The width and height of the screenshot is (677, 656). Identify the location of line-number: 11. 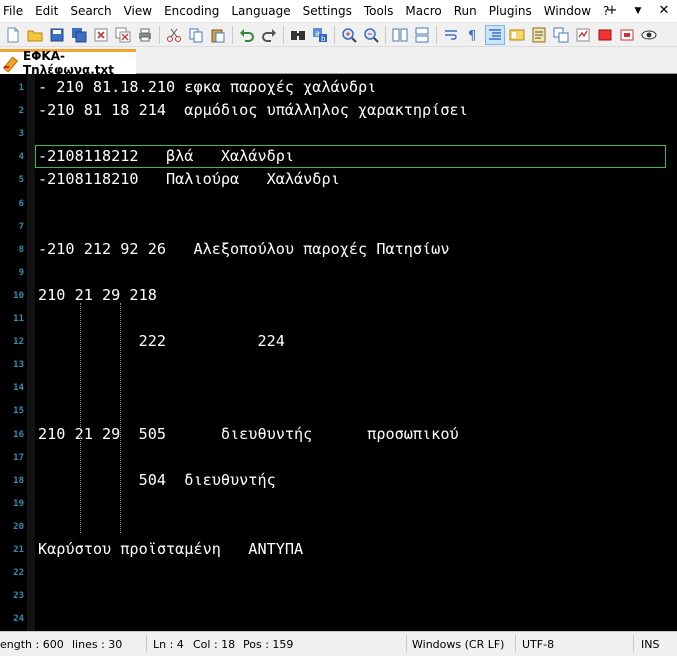
(18, 319).